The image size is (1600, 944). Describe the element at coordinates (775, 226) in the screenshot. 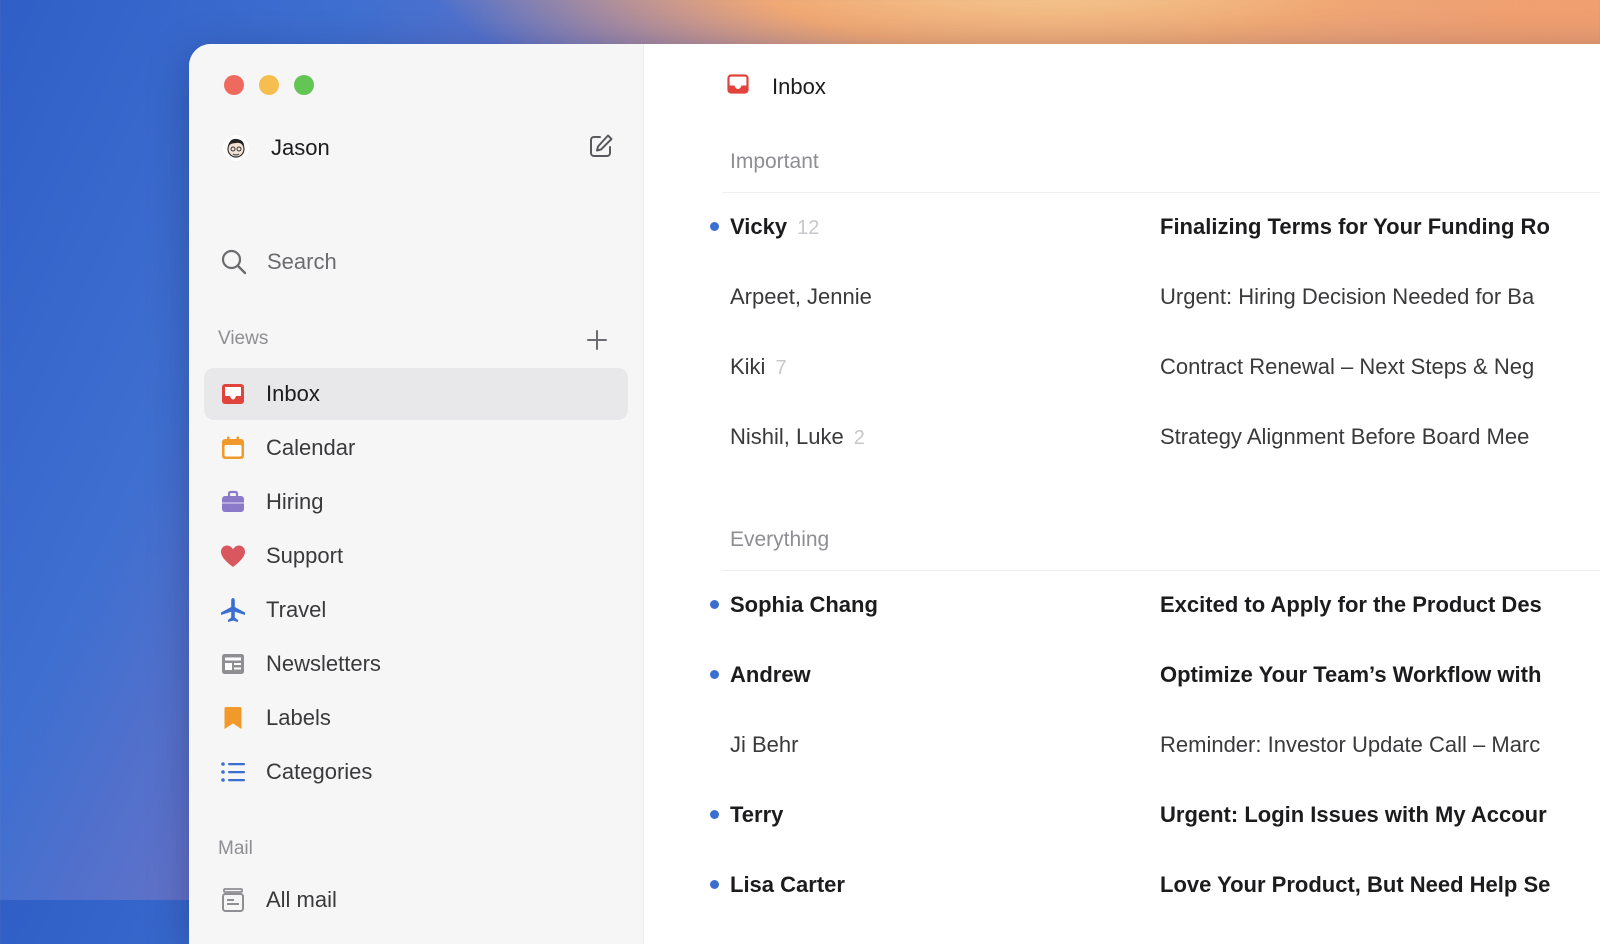

I see `message-sender: Vicky 12` at that location.